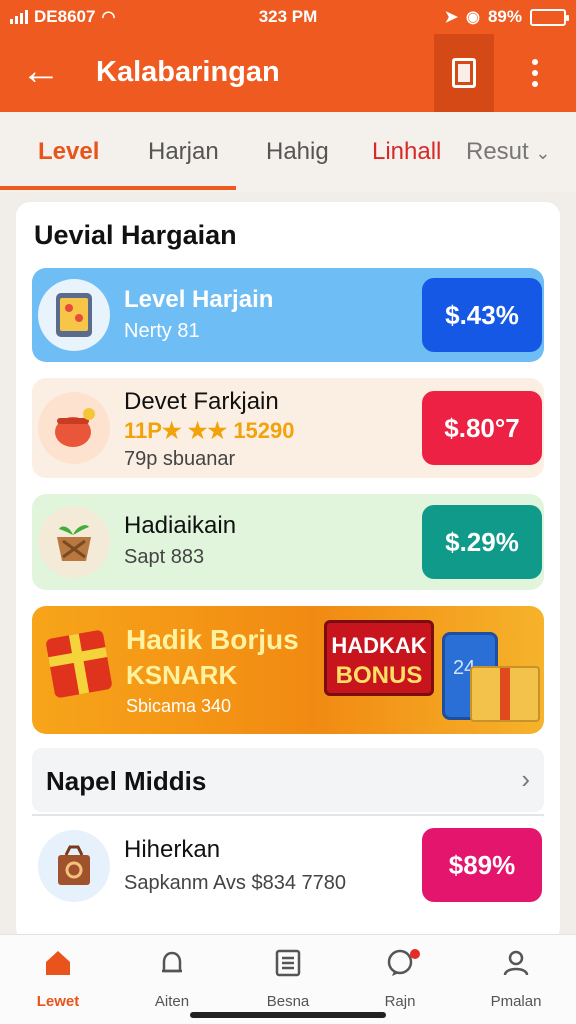 This screenshot has height=1024, width=576. I want to click on list-item: Level Harjain Nerty 81 $.43%, so click(288, 315).